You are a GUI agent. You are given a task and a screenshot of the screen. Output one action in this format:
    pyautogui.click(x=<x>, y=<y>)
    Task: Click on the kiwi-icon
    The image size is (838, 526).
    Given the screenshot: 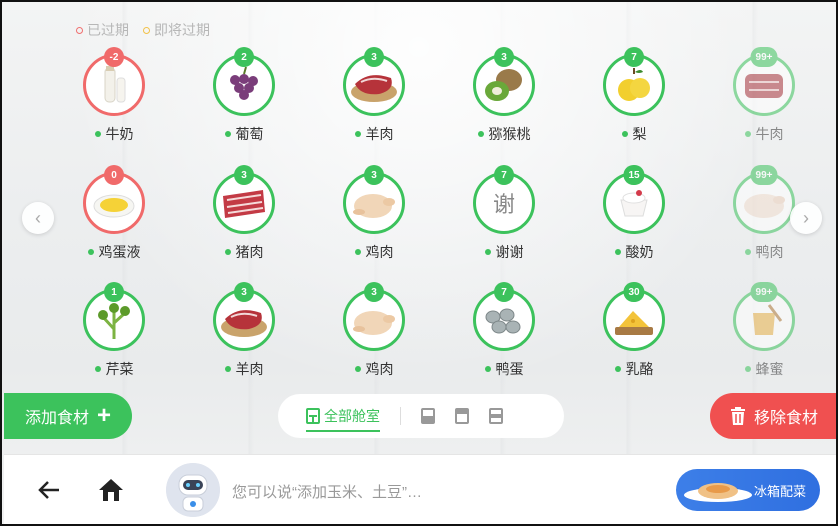 What is the action you would take?
    pyautogui.click(x=503, y=85)
    